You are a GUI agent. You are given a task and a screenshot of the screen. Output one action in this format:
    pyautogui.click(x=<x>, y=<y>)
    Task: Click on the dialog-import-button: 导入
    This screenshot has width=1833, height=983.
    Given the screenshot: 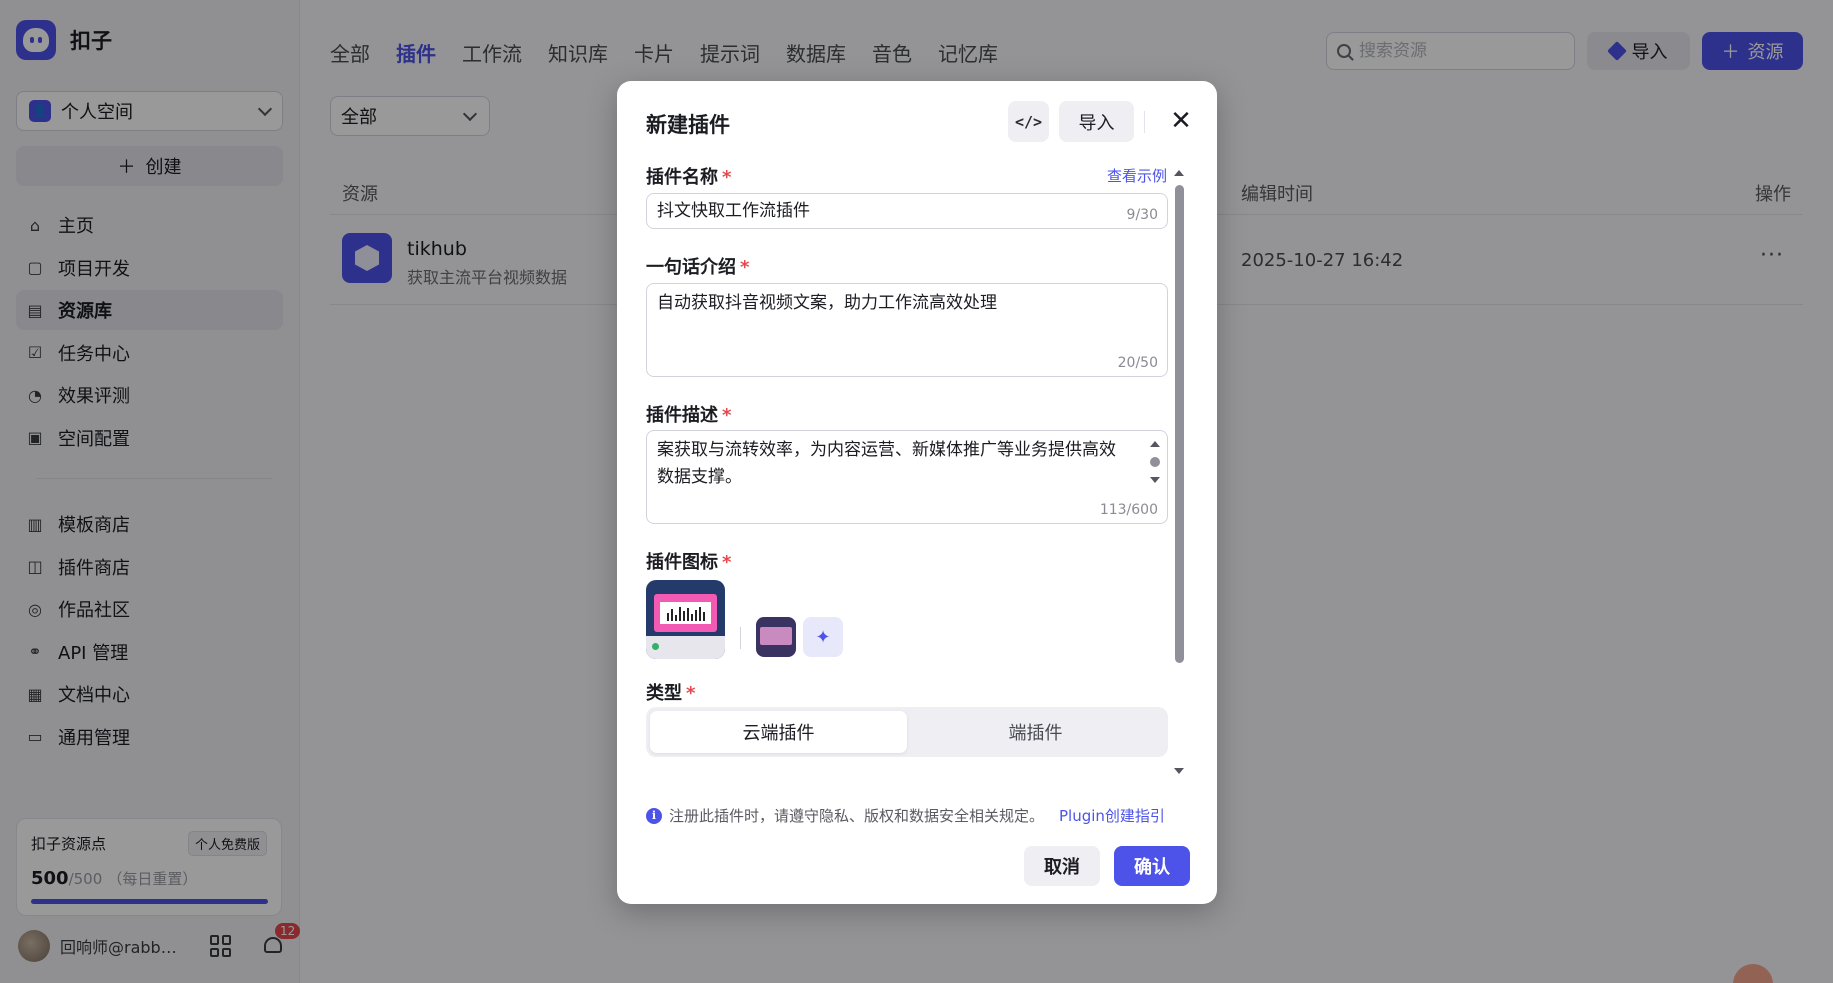 What is the action you would take?
    pyautogui.click(x=1096, y=121)
    